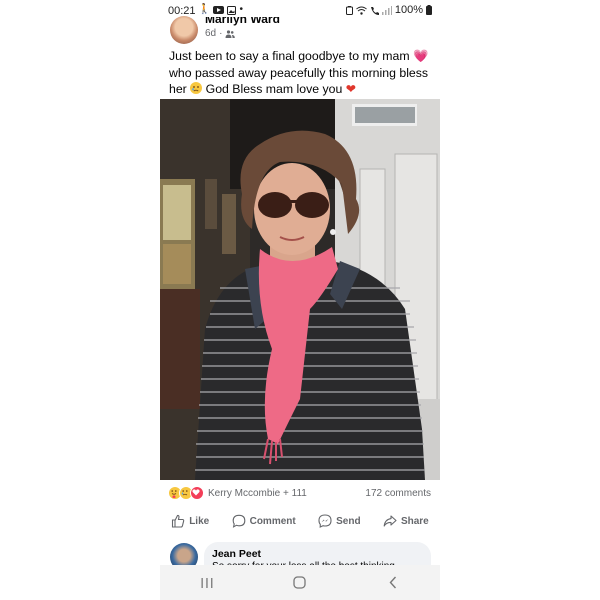  What do you see at coordinates (339, 521) in the screenshot?
I see `send-button: Send` at bounding box center [339, 521].